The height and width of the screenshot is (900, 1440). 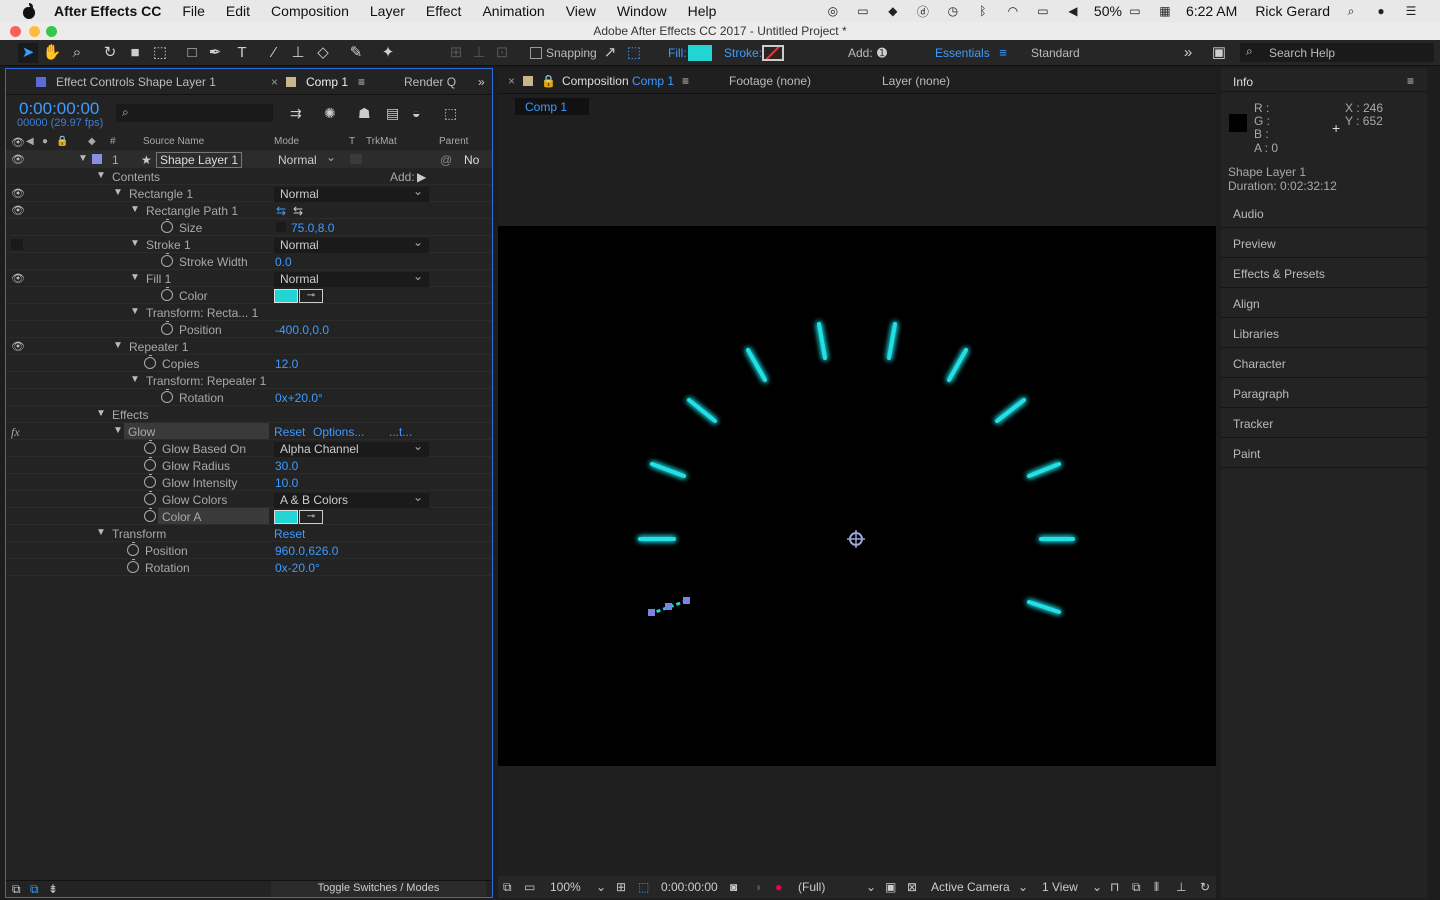 What do you see at coordinates (700, 53) in the screenshot?
I see `fill-swatch` at bounding box center [700, 53].